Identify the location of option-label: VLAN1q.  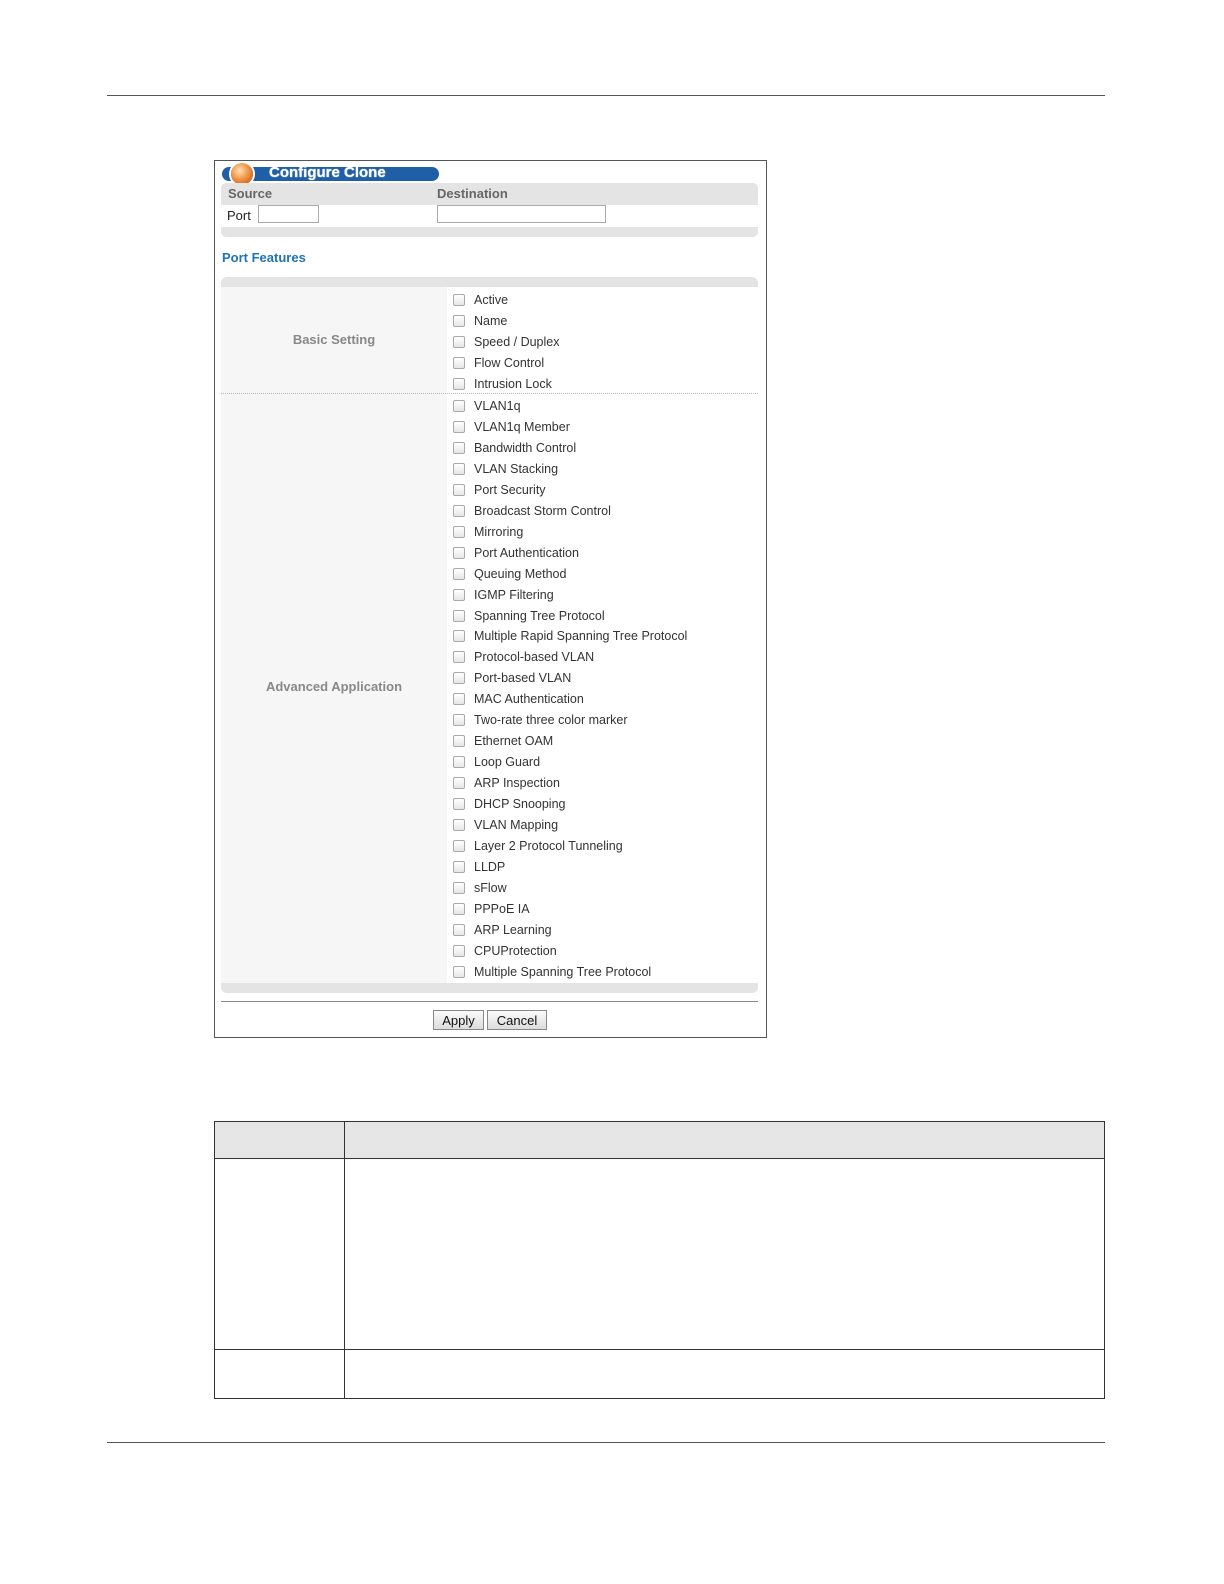
(497, 406).